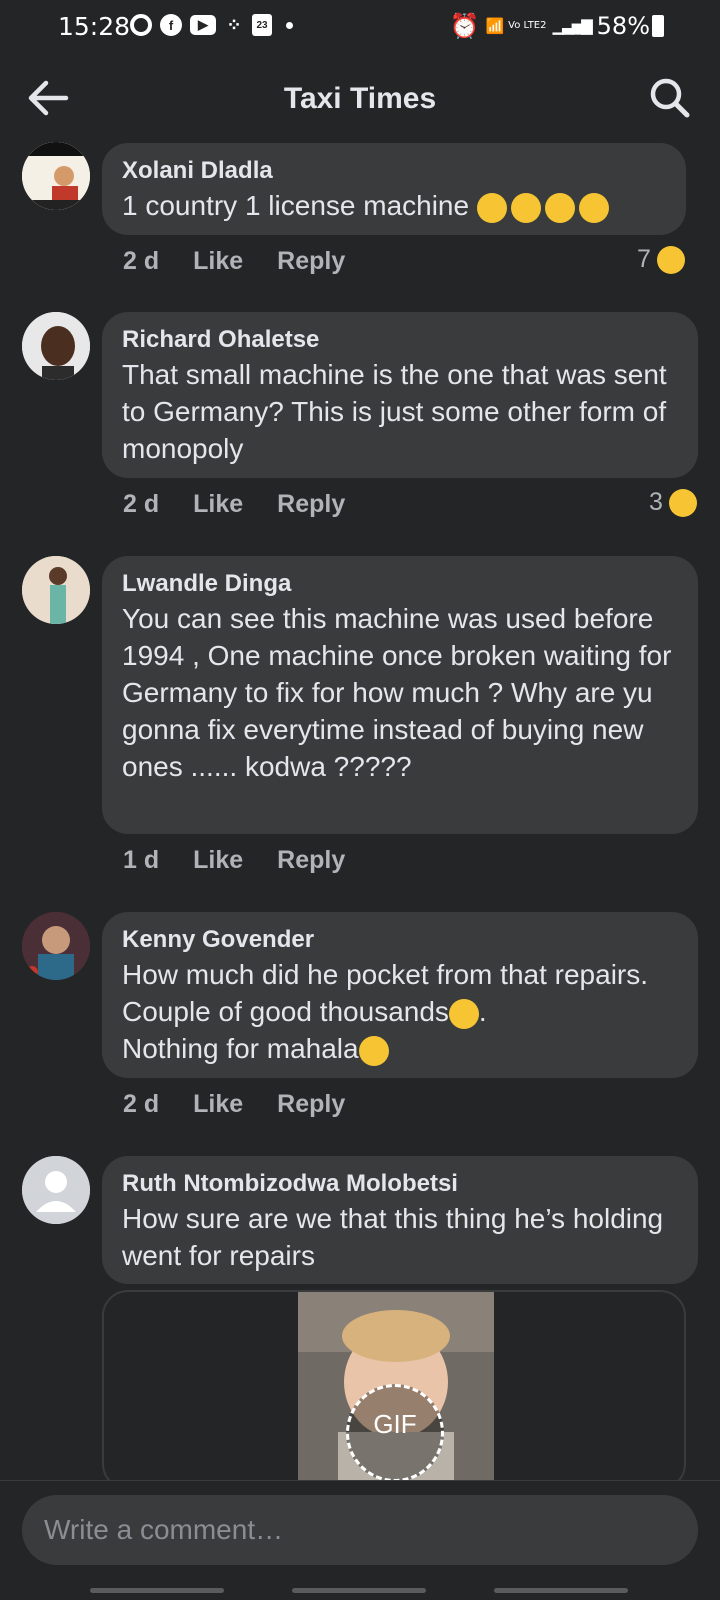 The image size is (720, 1600). I want to click on page-title: Taxi Times, so click(360, 98).